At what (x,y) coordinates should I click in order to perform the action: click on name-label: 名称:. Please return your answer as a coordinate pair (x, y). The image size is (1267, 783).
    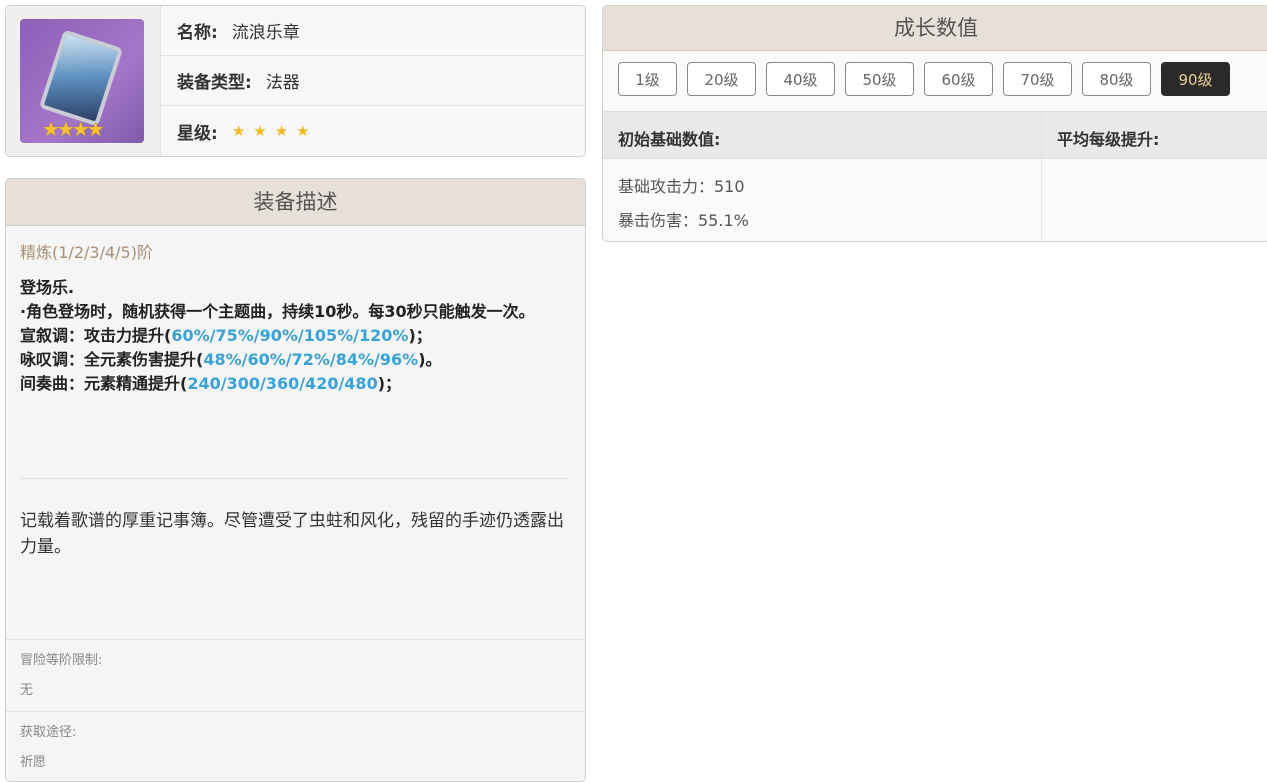
    Looking at the image, I should click on (197, 33).